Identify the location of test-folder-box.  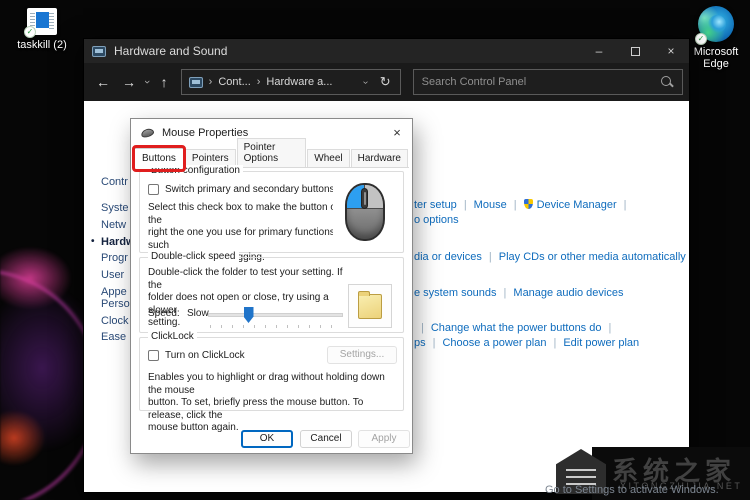
(370, 306).